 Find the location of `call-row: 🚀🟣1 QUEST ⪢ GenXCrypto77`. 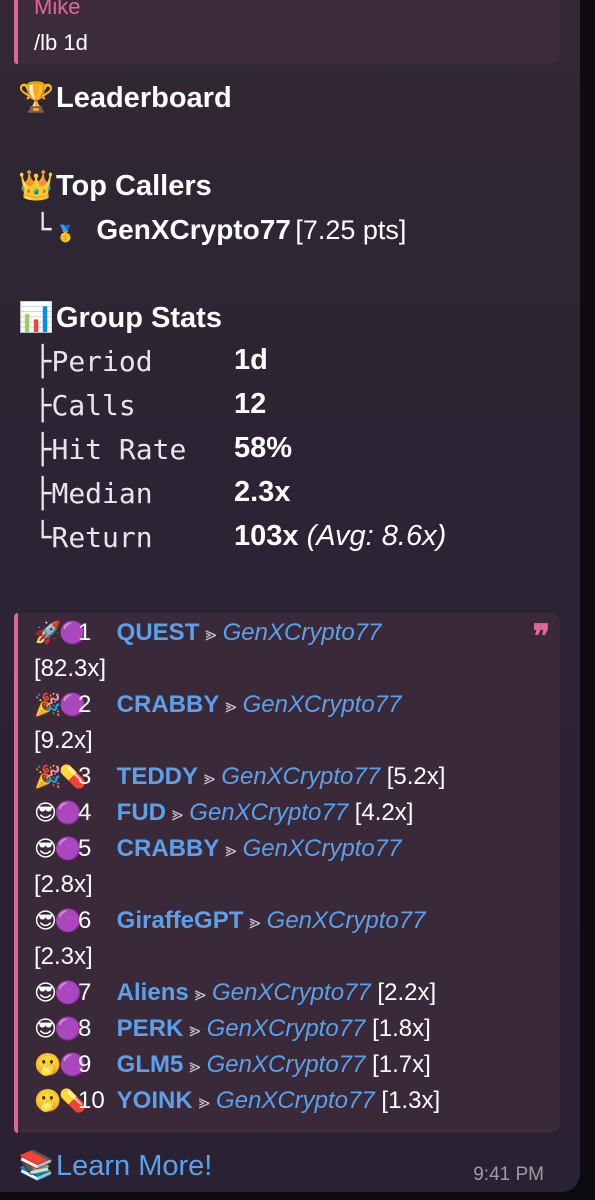

call-row: 🚀🟣1 QUEST ⪢ GenXCrypto77 is located at coordinates (207, 633).